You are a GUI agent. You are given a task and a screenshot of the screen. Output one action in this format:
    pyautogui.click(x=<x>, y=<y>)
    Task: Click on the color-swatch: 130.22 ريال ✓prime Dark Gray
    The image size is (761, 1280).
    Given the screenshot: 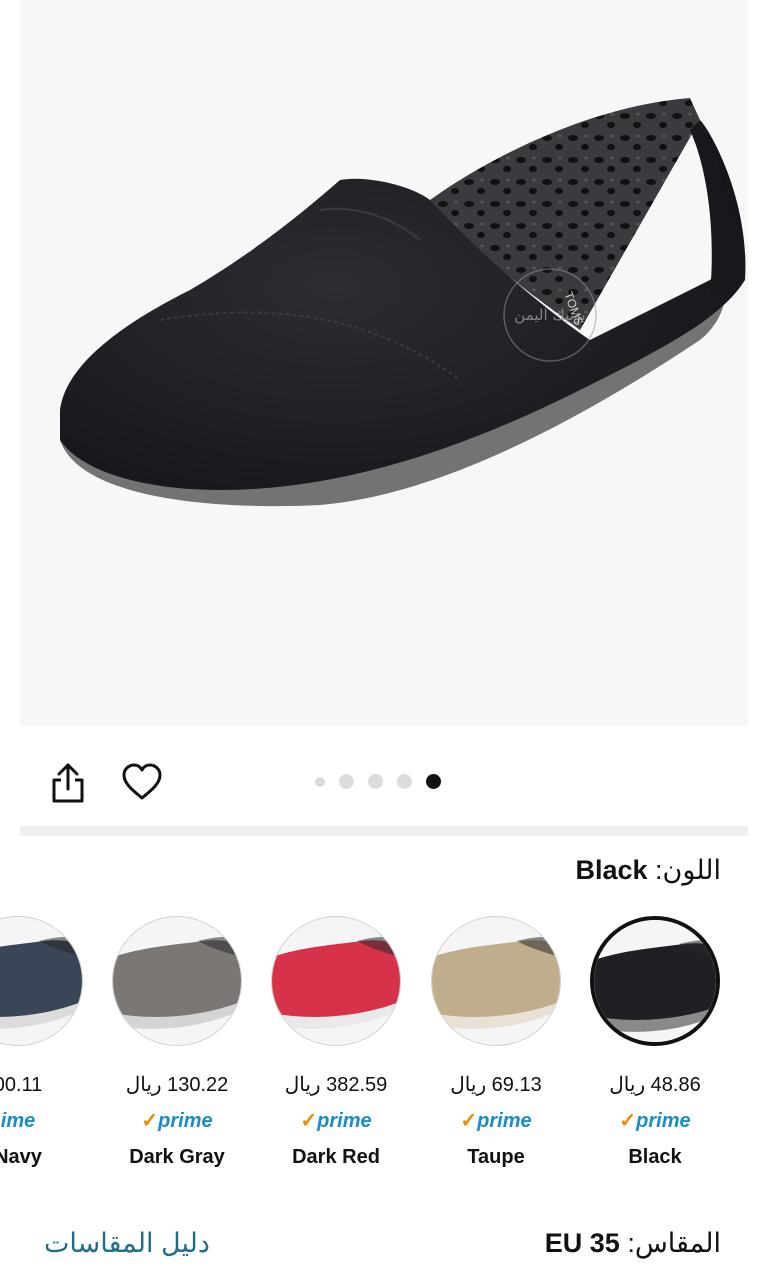 What is the action you would take?
    pyautogui.click(x=177, y=1041)
    